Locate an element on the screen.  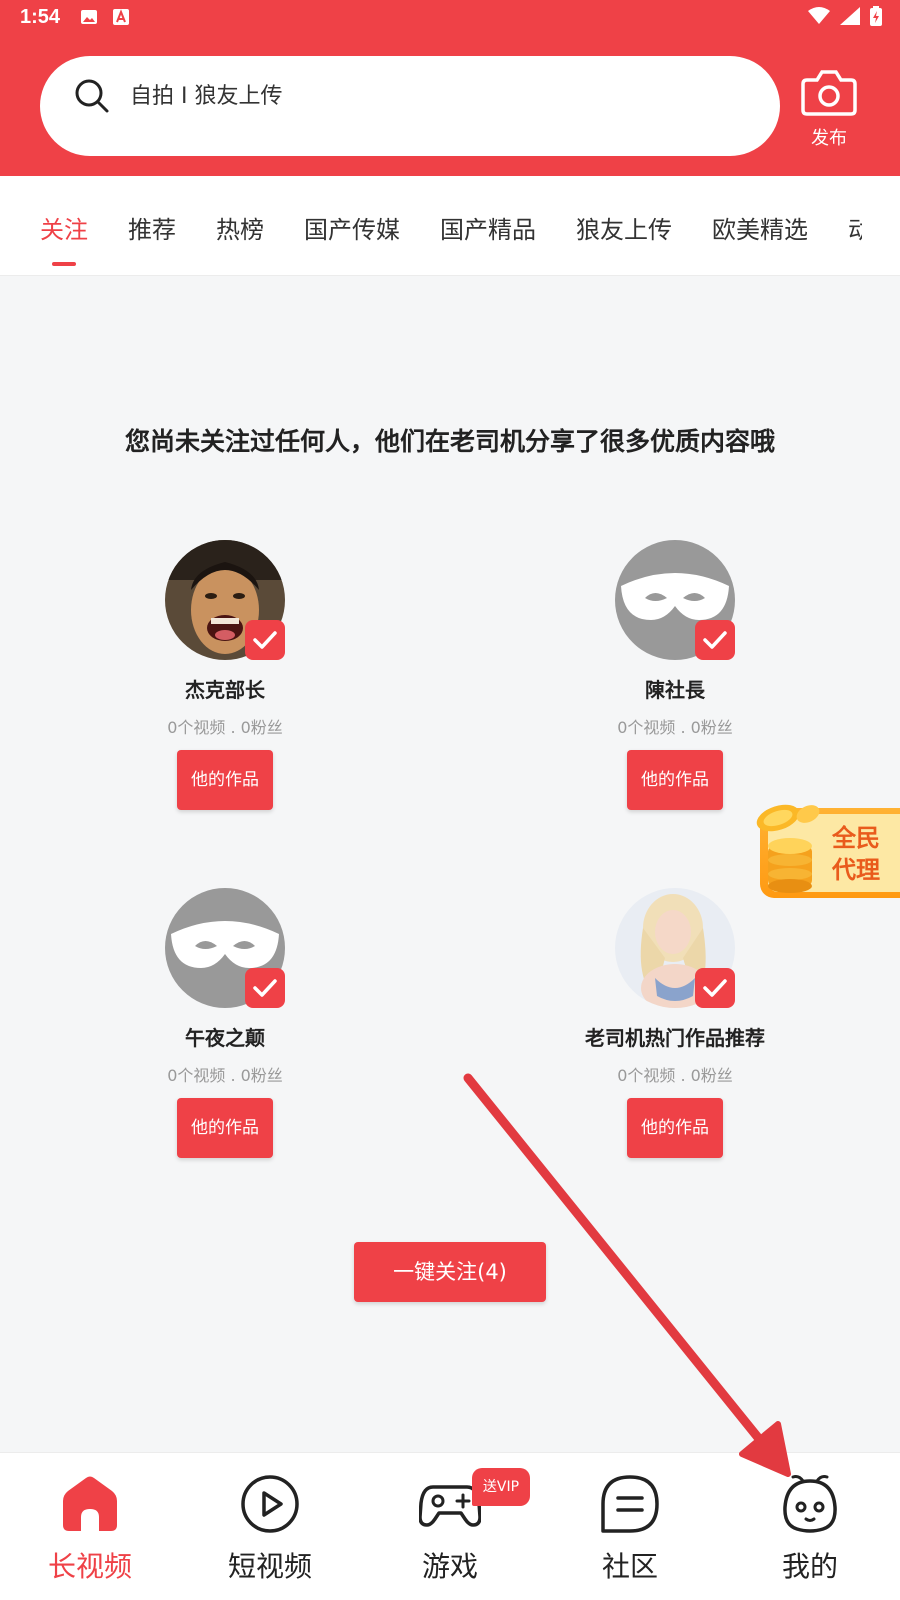
nav-label: 社区 is located at coordinates (629, 1566).